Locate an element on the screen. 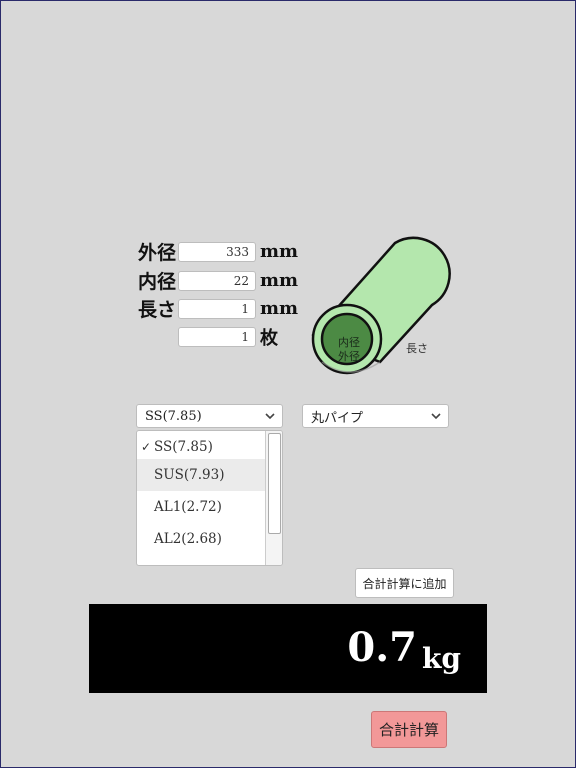 This screenshot has width=576, height=768. material-option: AL2(2.68) is located at coordinates (202, 539).